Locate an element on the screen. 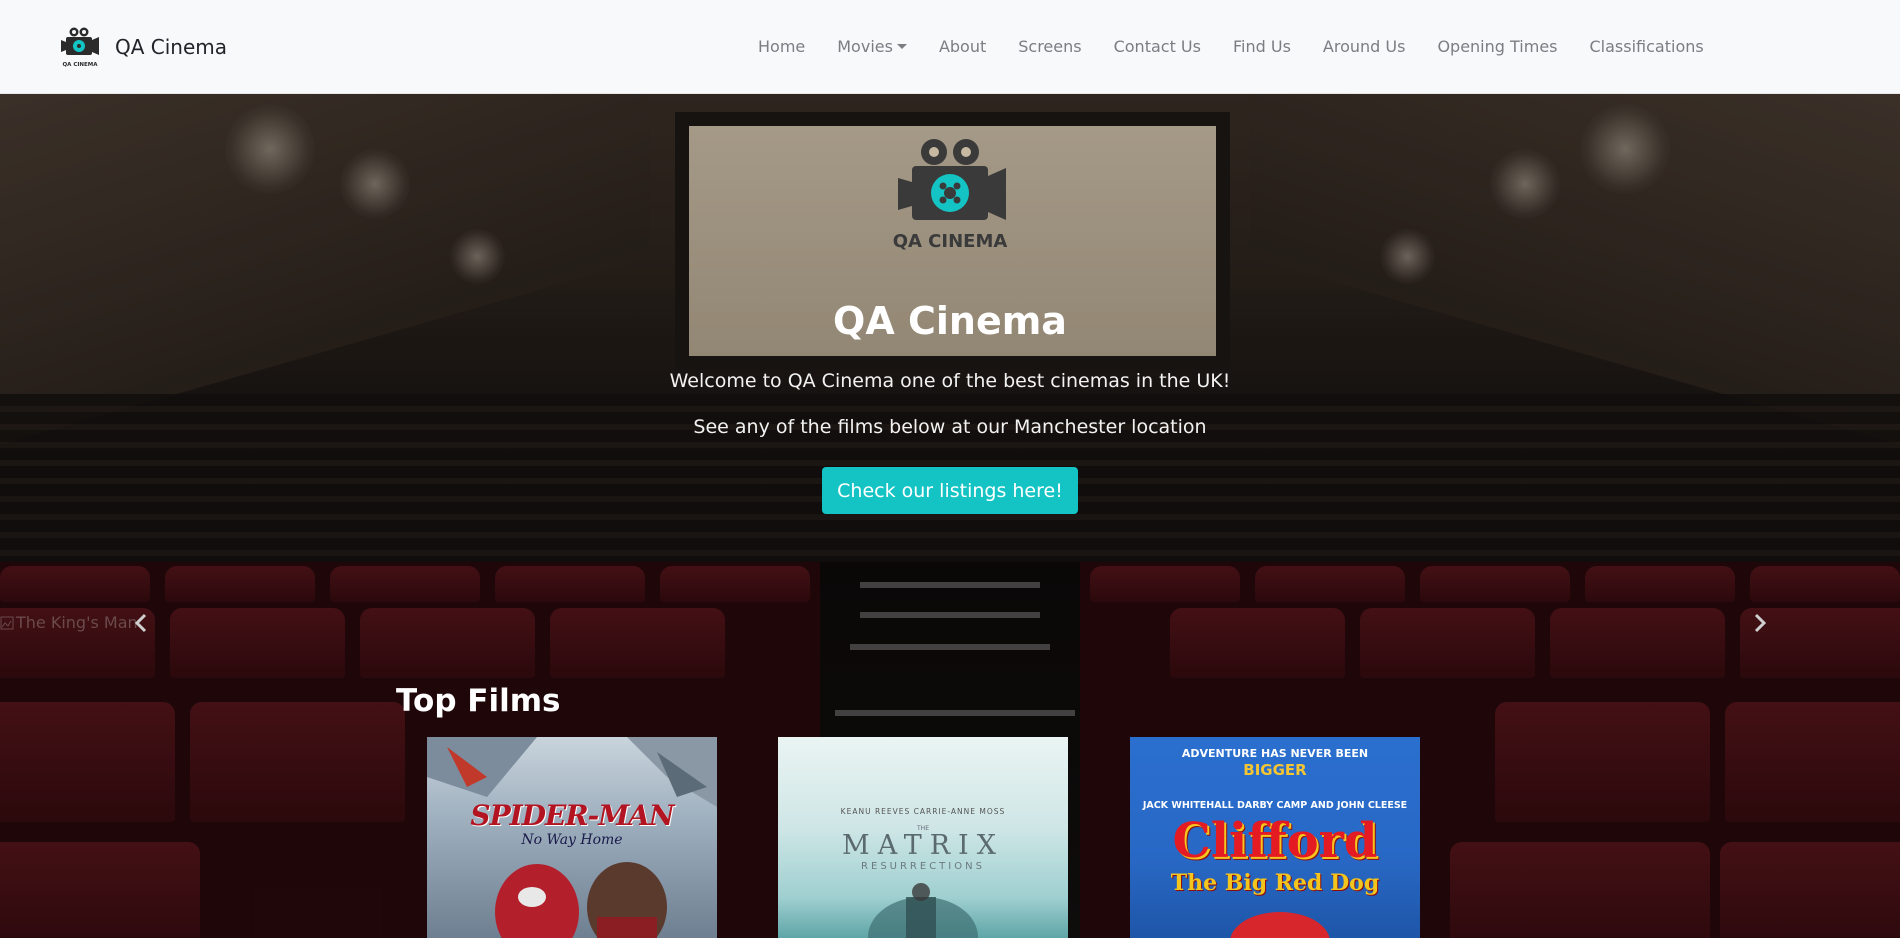  hero-title: QA Cinema is located at coordinates (950, 321).